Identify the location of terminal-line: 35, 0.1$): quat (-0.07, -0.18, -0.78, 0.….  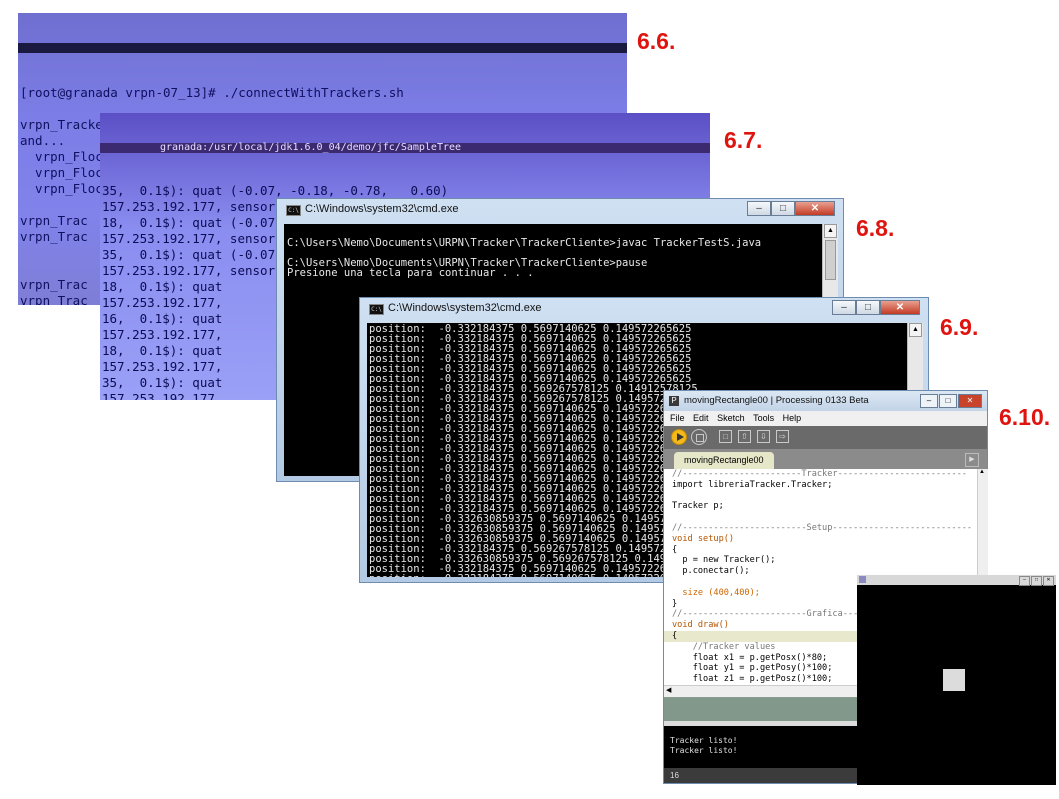
(275, 190).